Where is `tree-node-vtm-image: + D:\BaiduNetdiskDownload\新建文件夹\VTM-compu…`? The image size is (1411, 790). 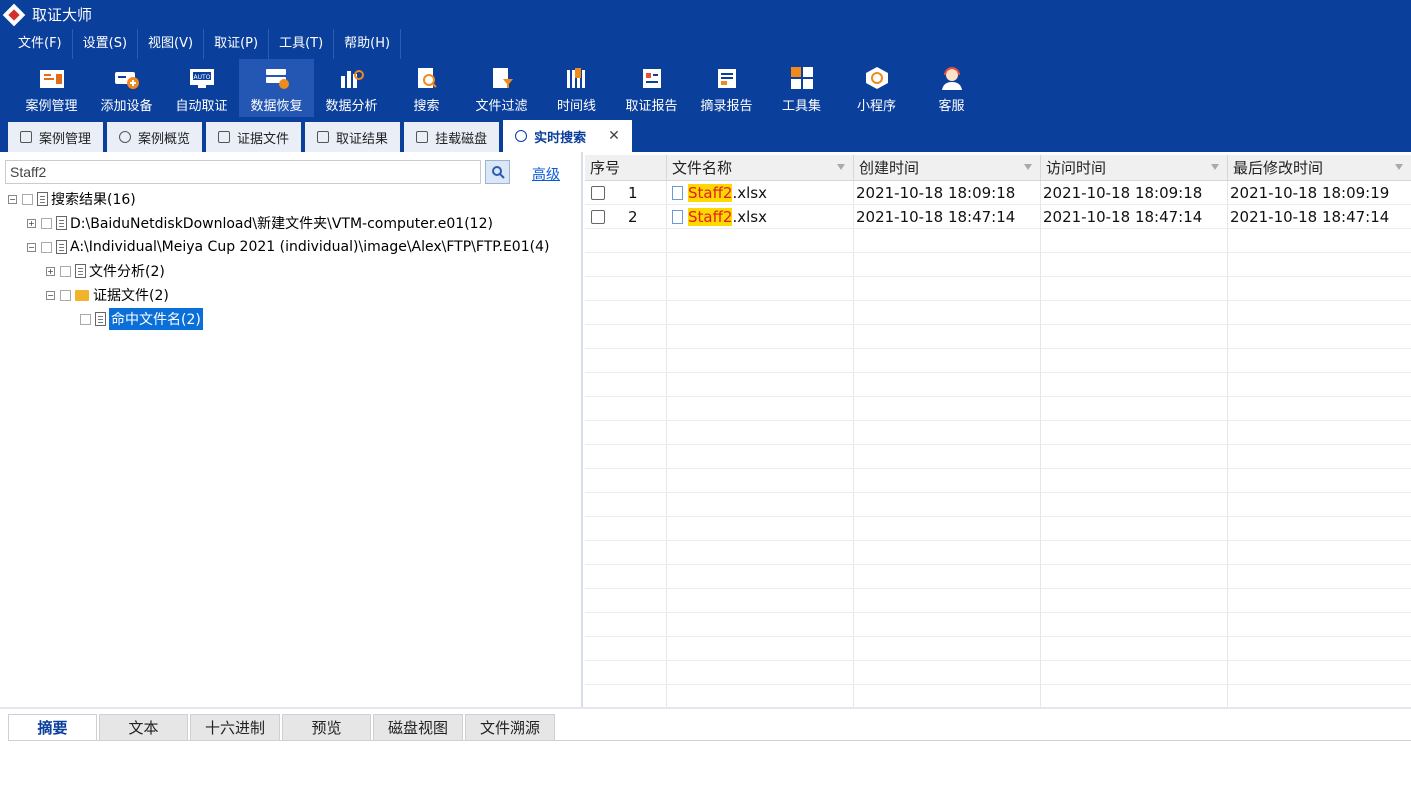 tree-node-vtm-image: + D:\BaiduNetdiskDownload\新建文件夹\VTM-compu… is located at coordinates (260, 223).